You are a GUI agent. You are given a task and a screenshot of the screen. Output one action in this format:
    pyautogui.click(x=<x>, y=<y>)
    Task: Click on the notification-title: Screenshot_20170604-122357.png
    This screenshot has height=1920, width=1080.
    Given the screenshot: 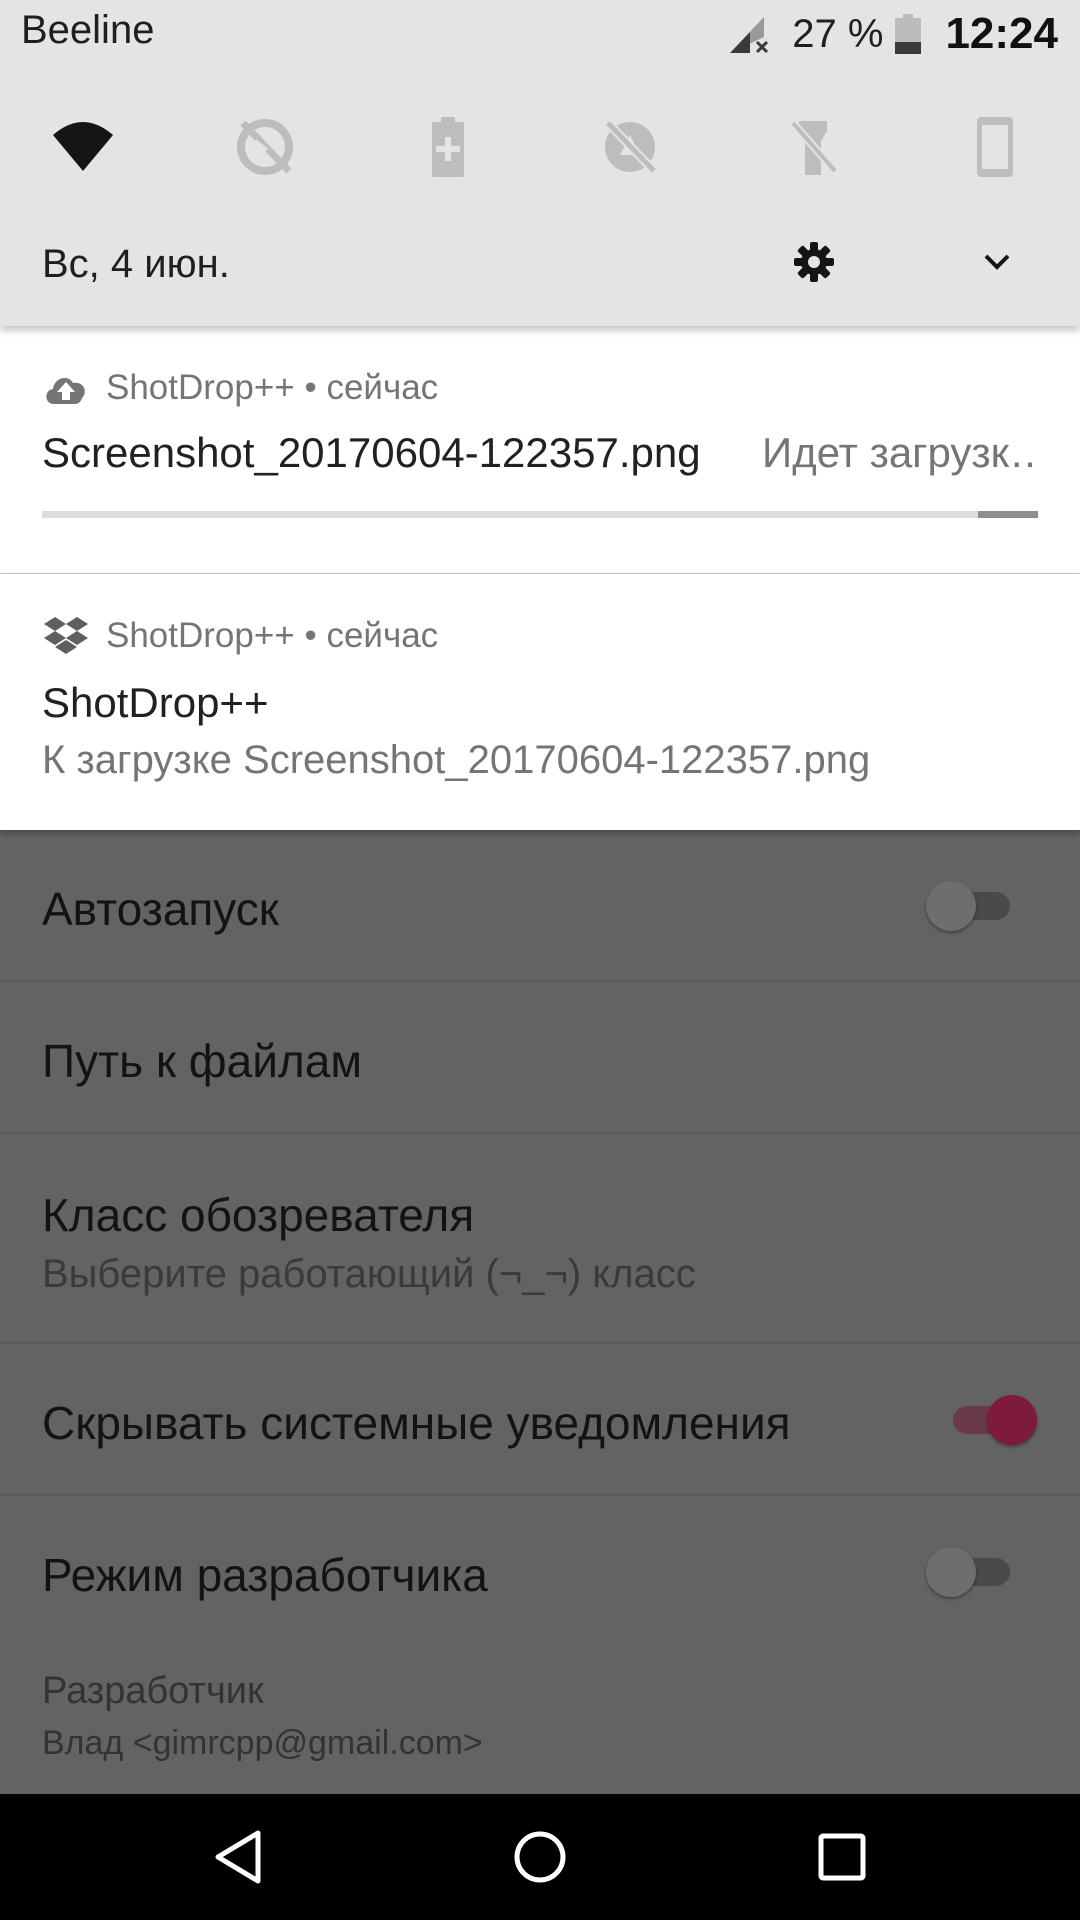 What is the action you would take?
    pyautogui.click(x=371, y=452)
    